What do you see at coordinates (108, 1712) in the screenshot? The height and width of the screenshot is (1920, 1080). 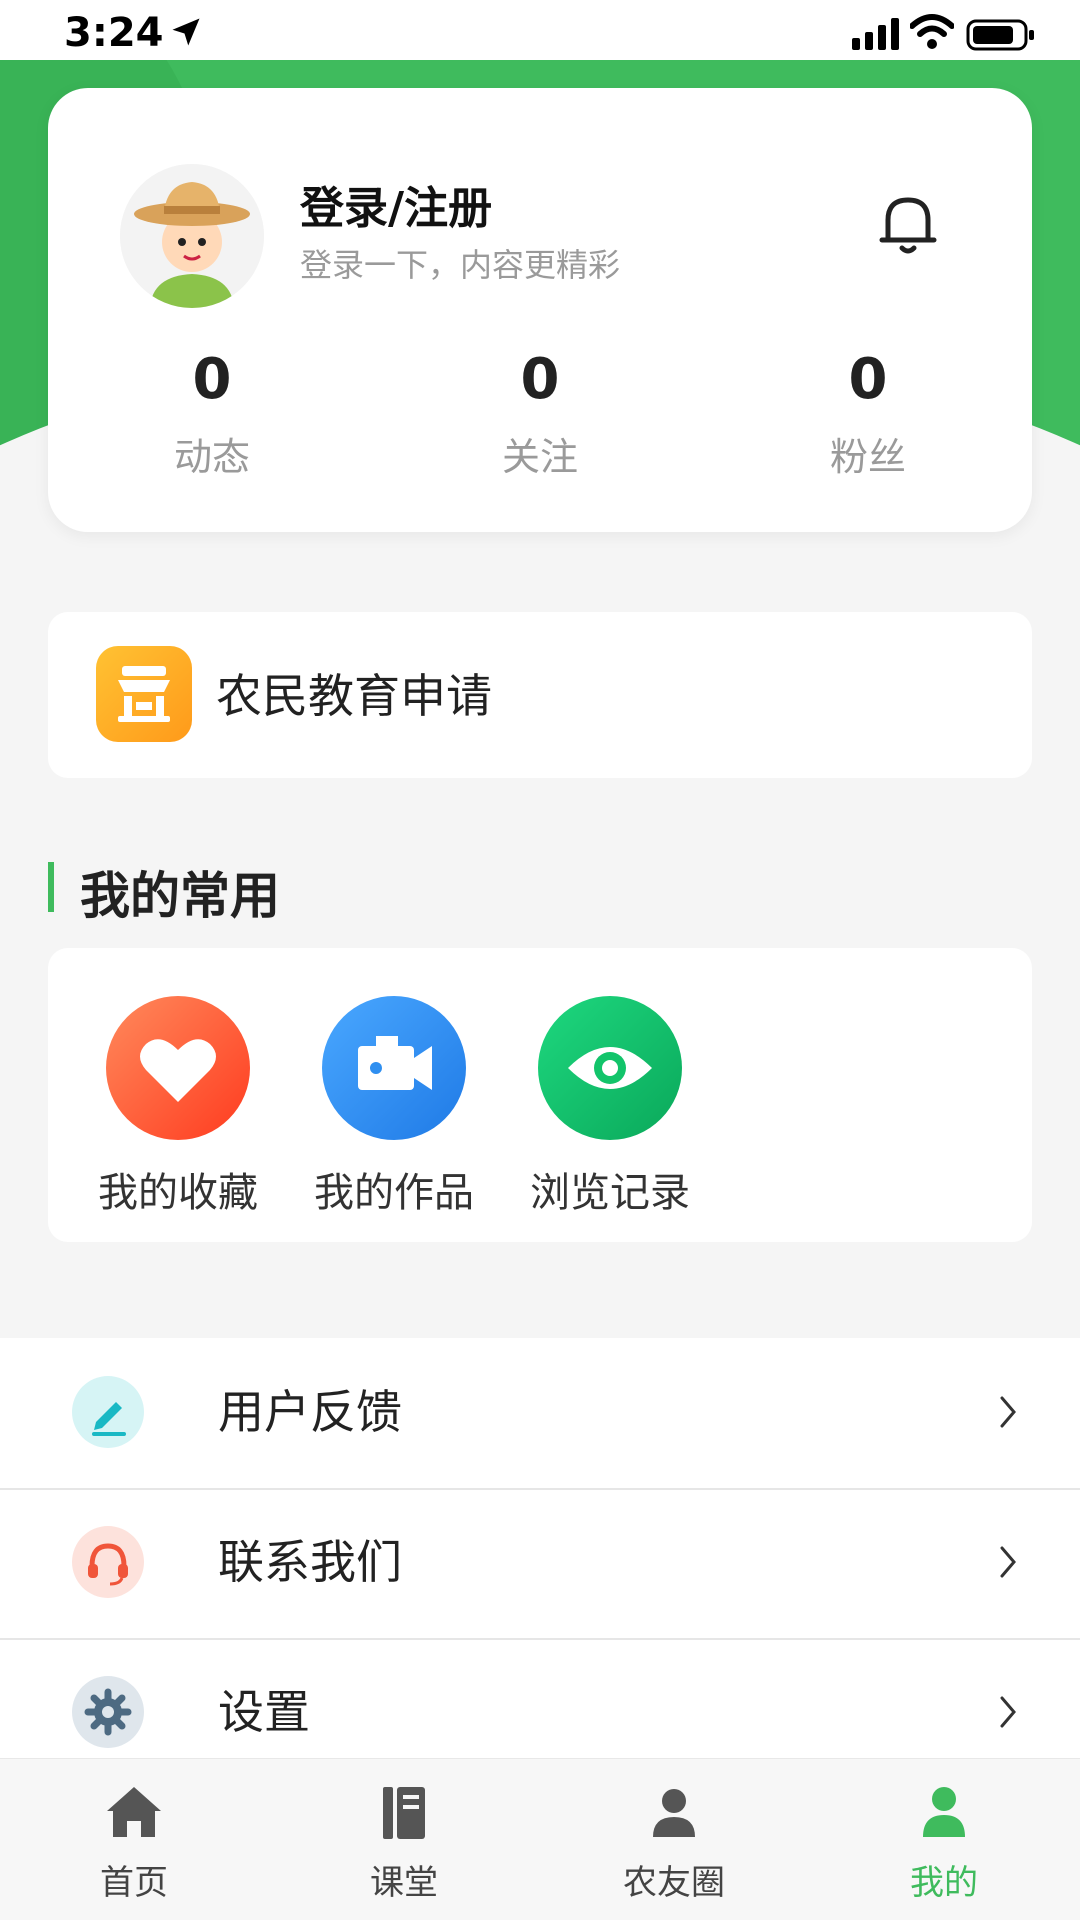 I see `gear-icon` at bounding box center [108, 1712].